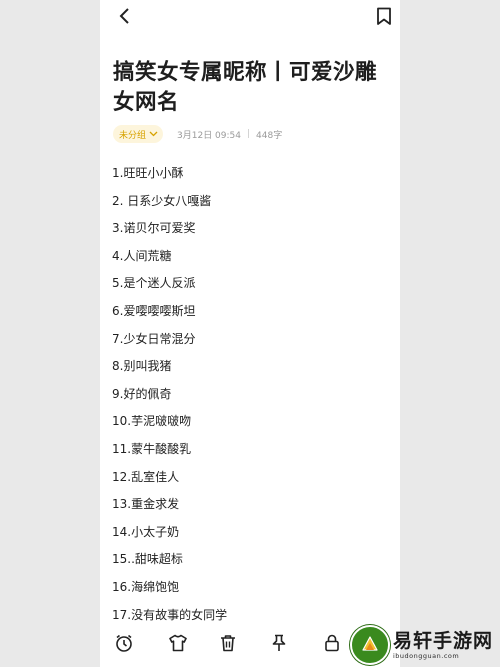 The height and width of the screenshot is (667, 500). Describe the element at coordinates (209, 135) in the screenshot. I see `note-date: 3月12日 09:54` at that location.